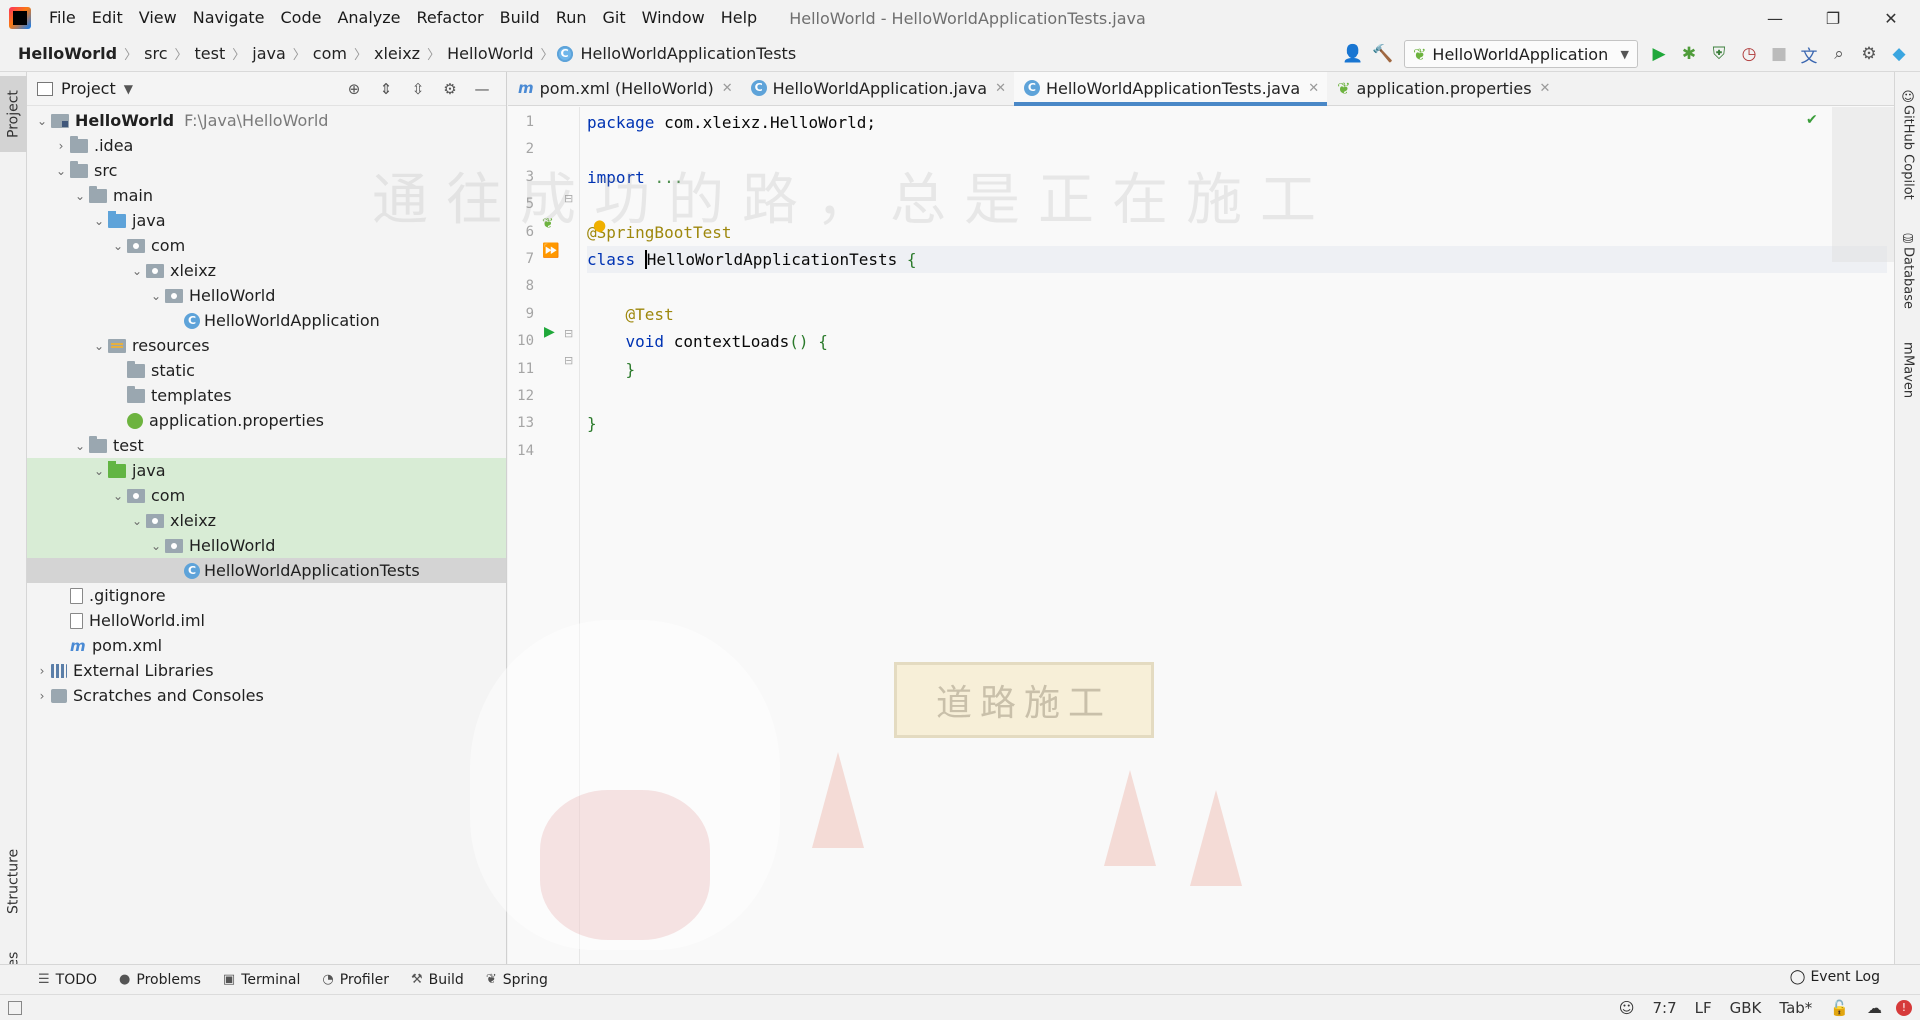 The height and width of the screenshot is (1020, 1920). I want to click on tree-item: ⌄ xleixz, so click(266, 270).